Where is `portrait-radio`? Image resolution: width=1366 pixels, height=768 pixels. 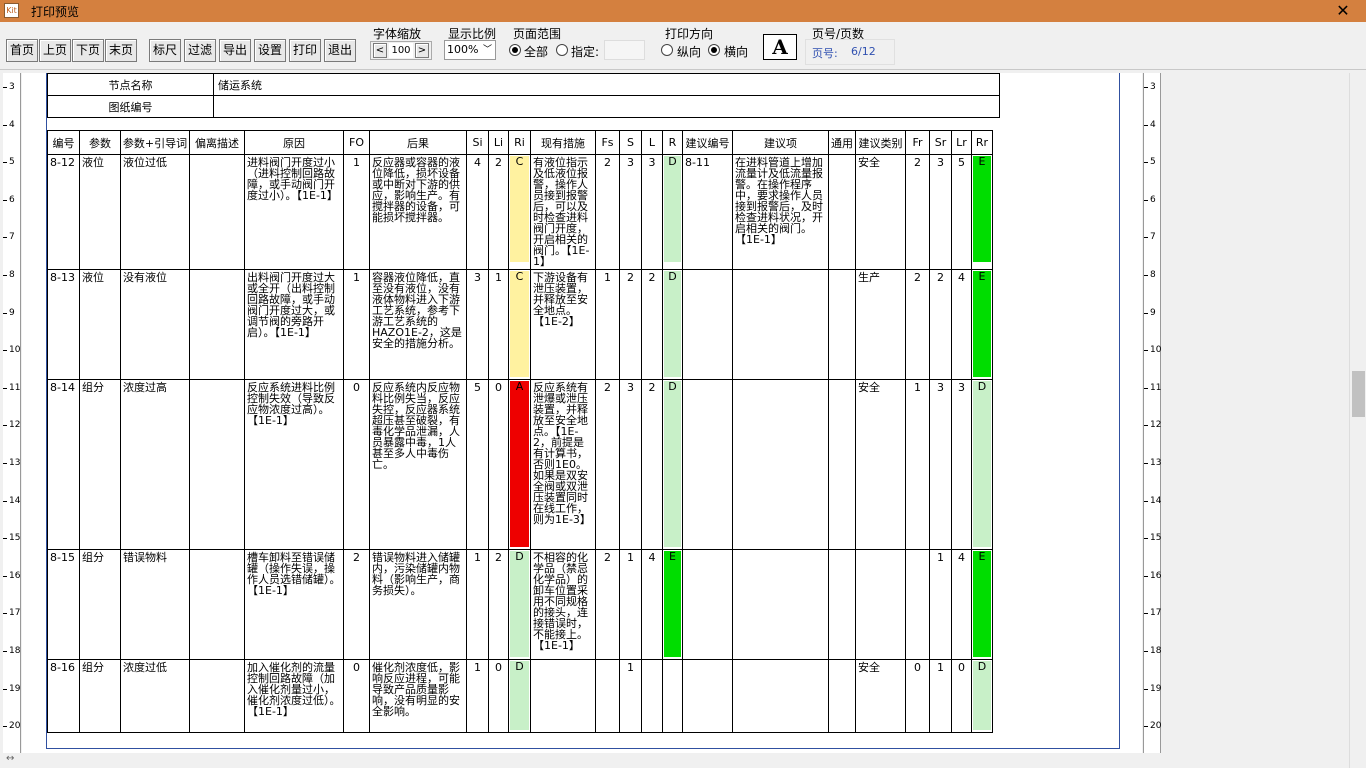
portrait-radio is located at coordinates (667, 50).